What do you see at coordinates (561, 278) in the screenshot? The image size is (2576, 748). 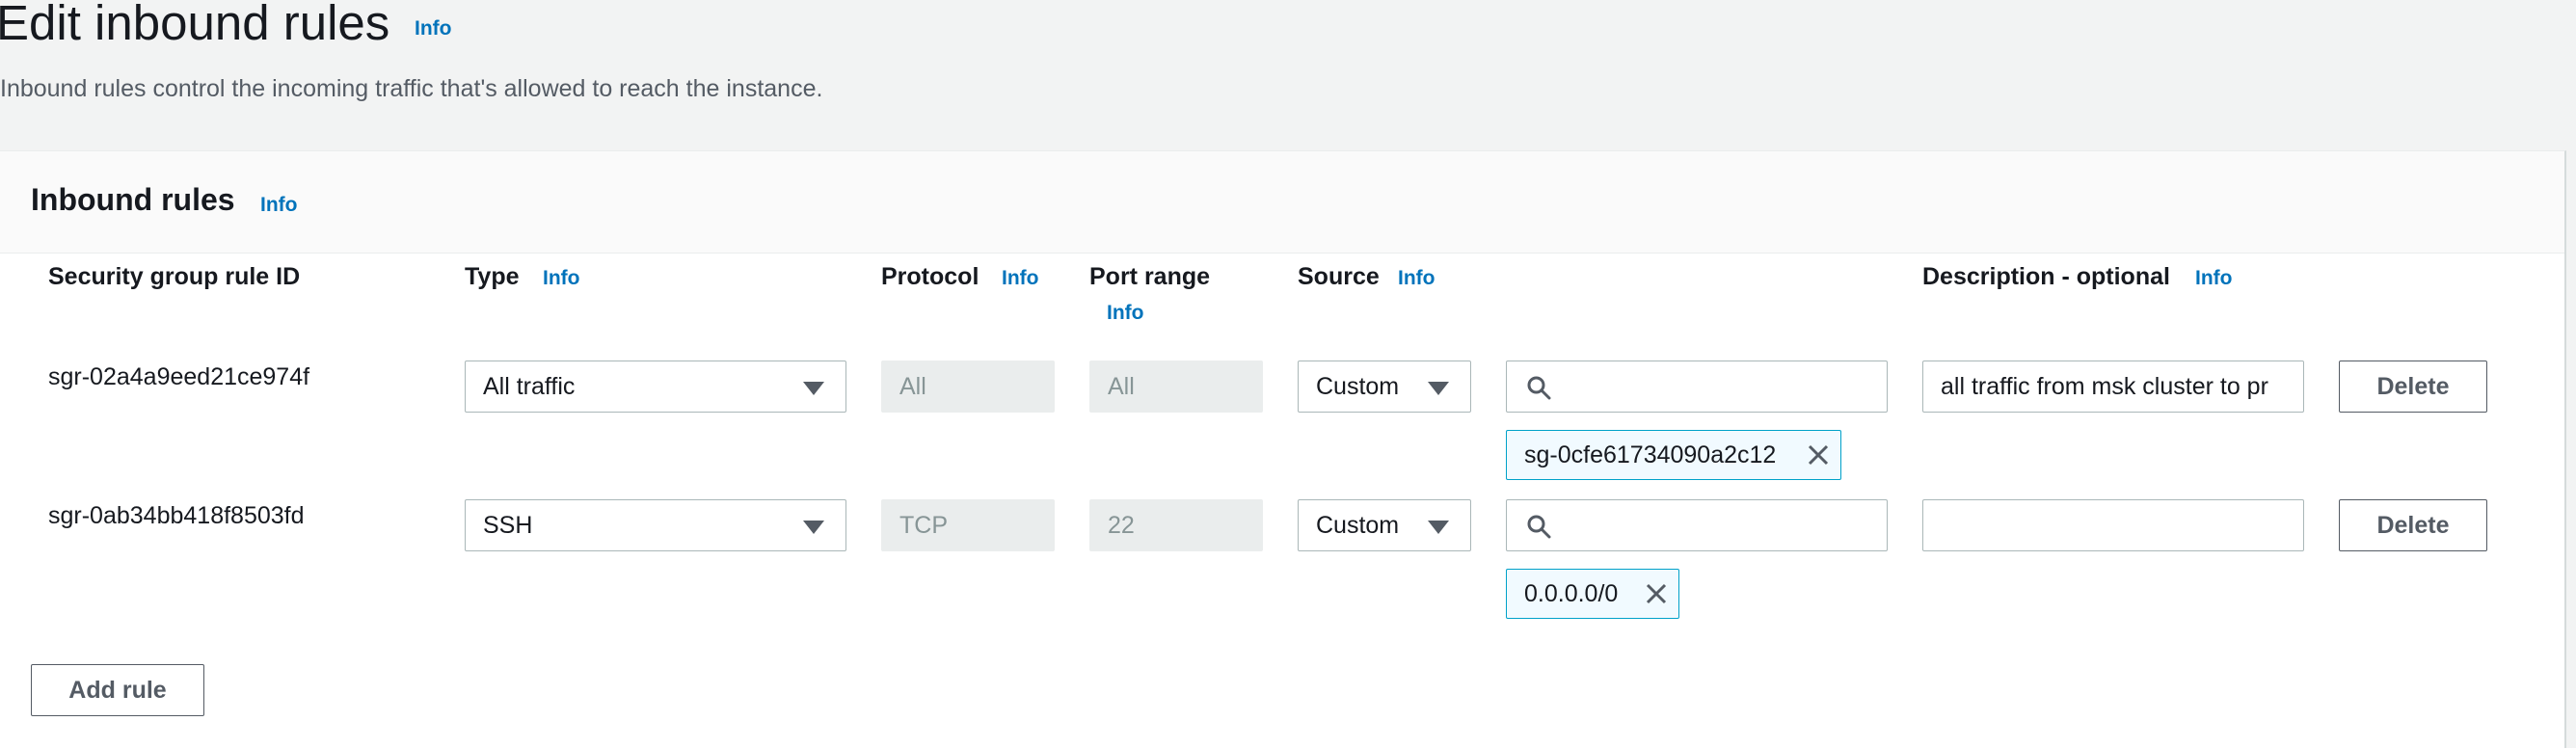 I see `type-info-link: Info` at bounding box center [561, 278].